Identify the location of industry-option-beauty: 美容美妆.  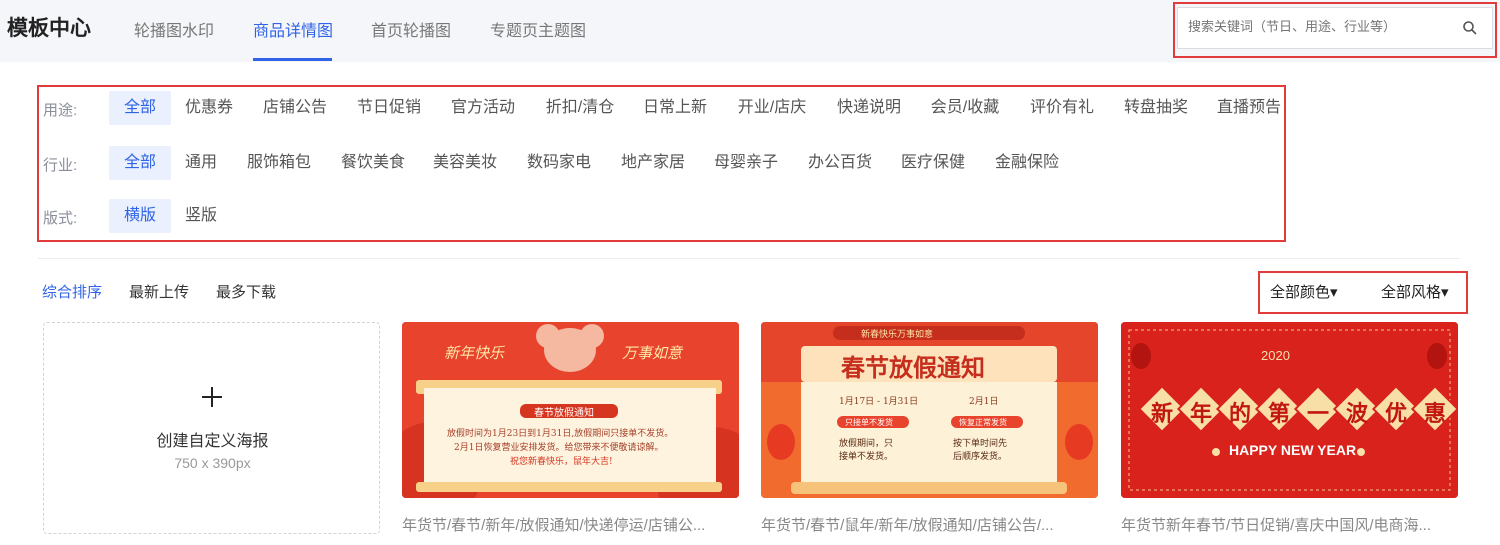
(465, 163).